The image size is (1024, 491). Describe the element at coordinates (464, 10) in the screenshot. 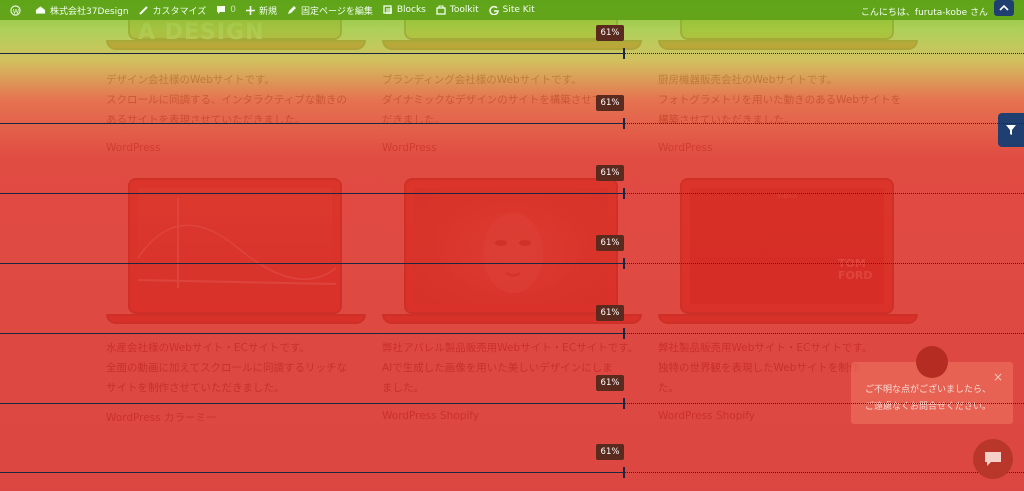

I see `toolkit-label: Toolkit` at that location.